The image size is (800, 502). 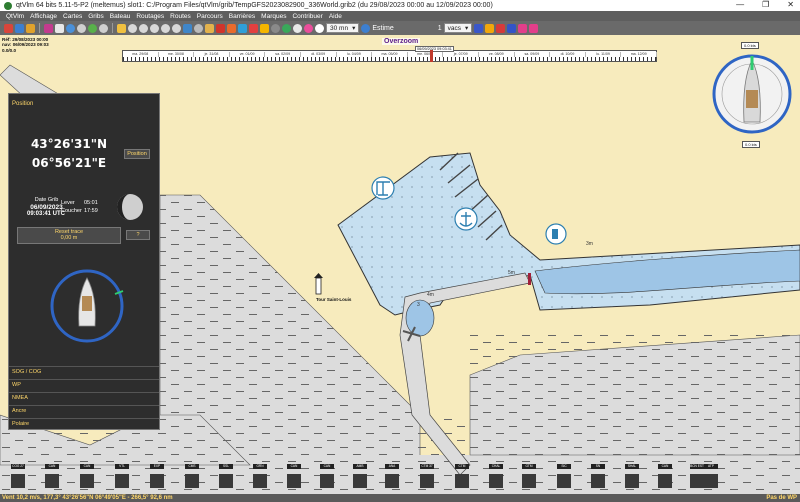 What do you see at coordinates (84, 398) in the screenshot?
I see `section-nmea: NMEA` at bounding box center [84, 398].